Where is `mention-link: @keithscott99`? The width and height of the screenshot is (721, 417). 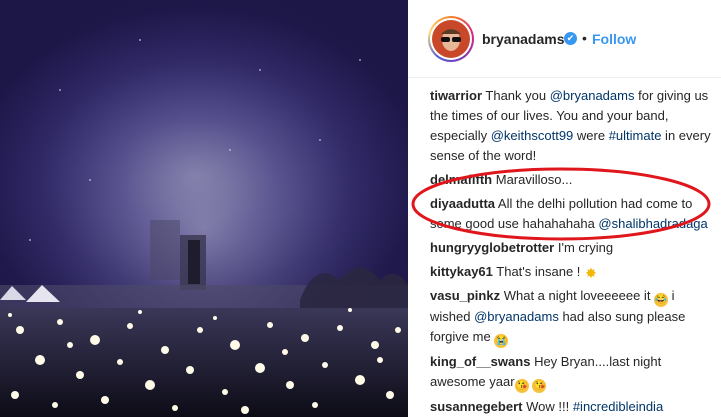 mention-link: @keithscott99 is located at coordinates (532, 135).